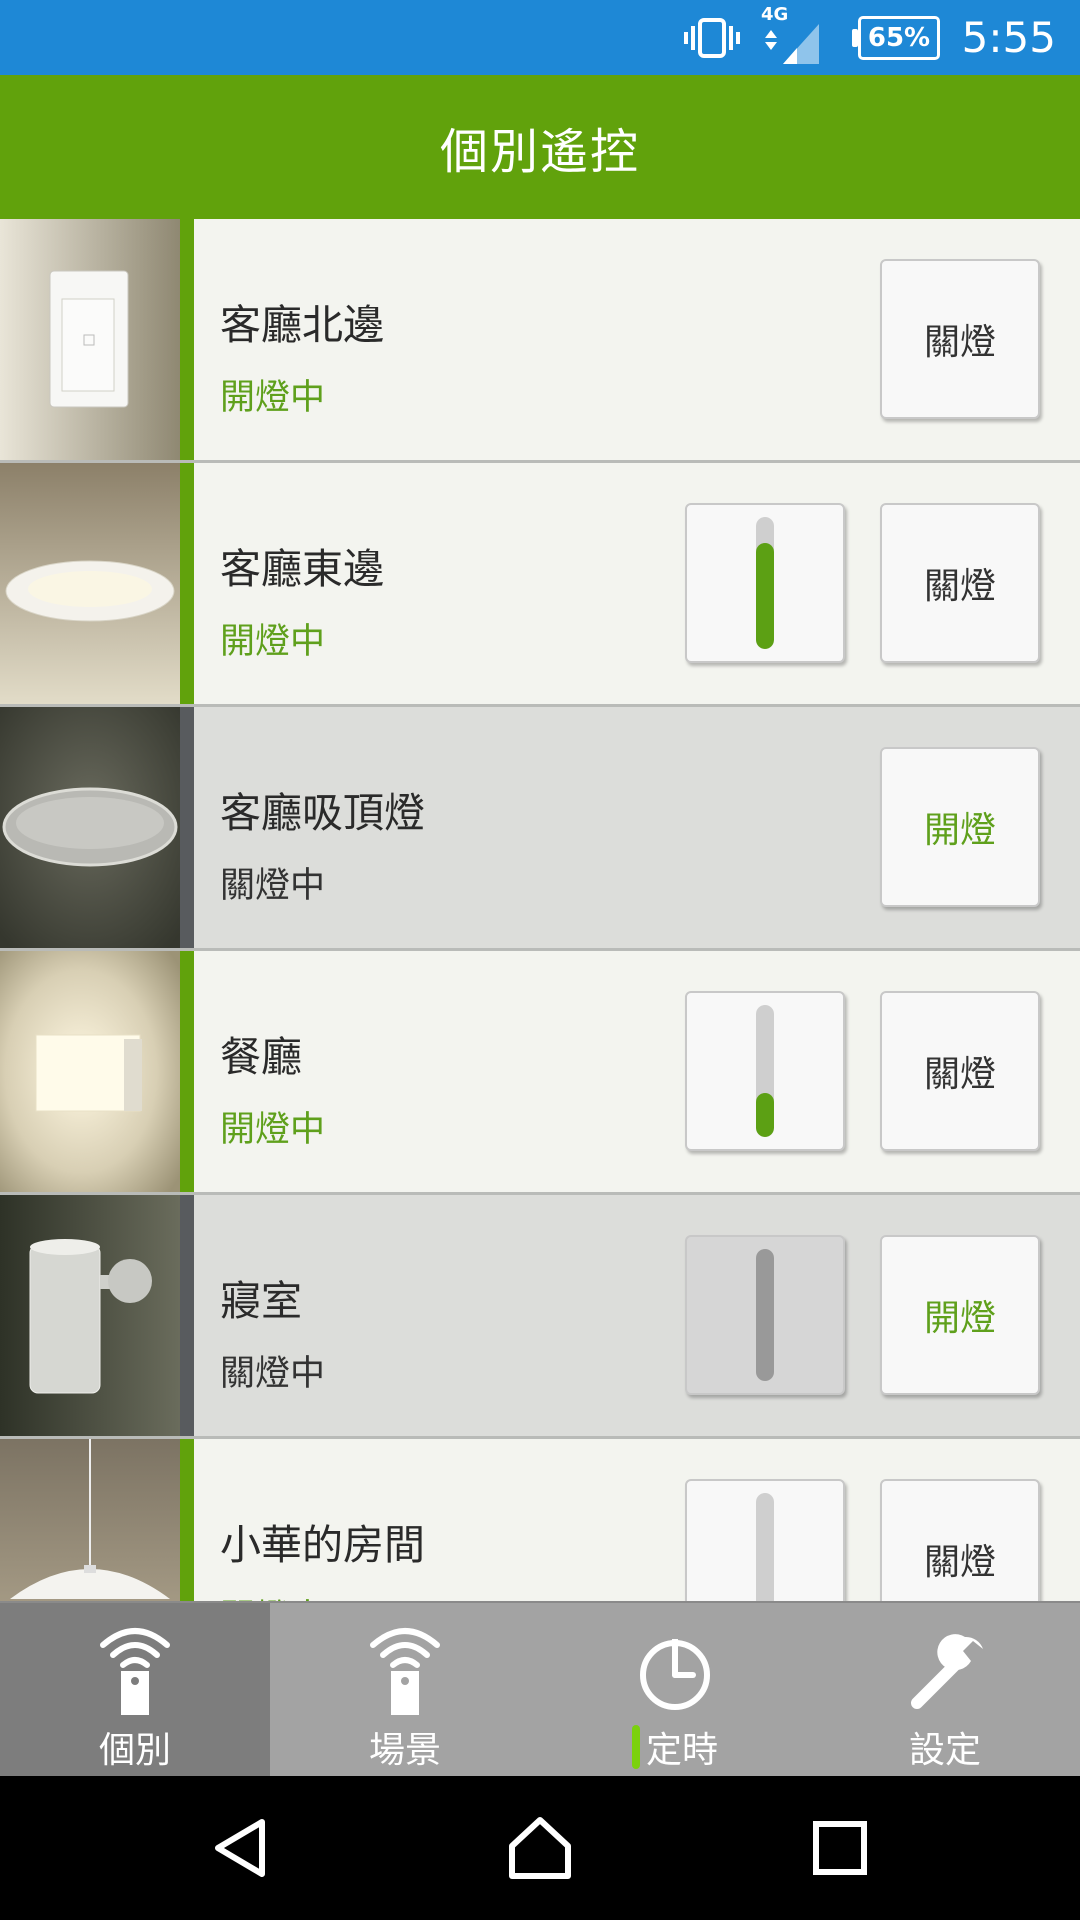  I want to click on device-row: 寢室 關燈中 開燈, so click(540, 1317).